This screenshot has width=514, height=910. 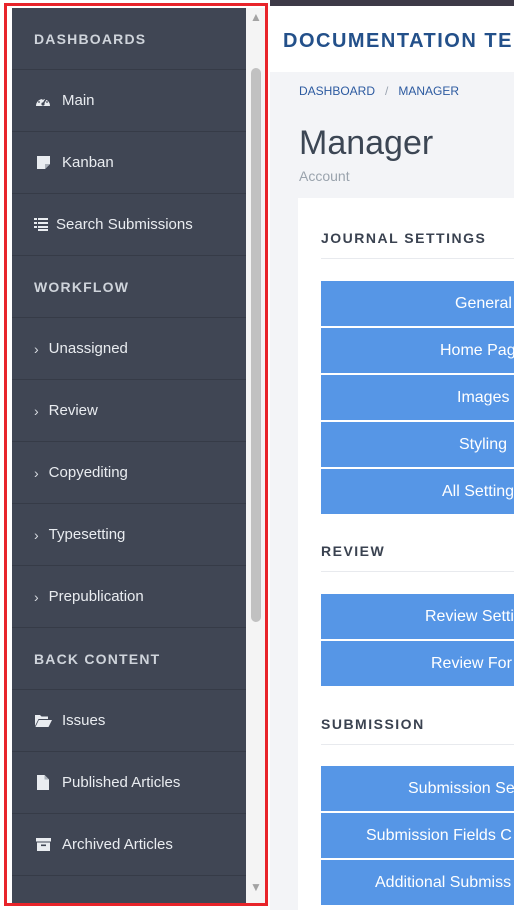 I want to click on sidebar-item-prepublication: › Prepublication, so click(x=129, y=597).